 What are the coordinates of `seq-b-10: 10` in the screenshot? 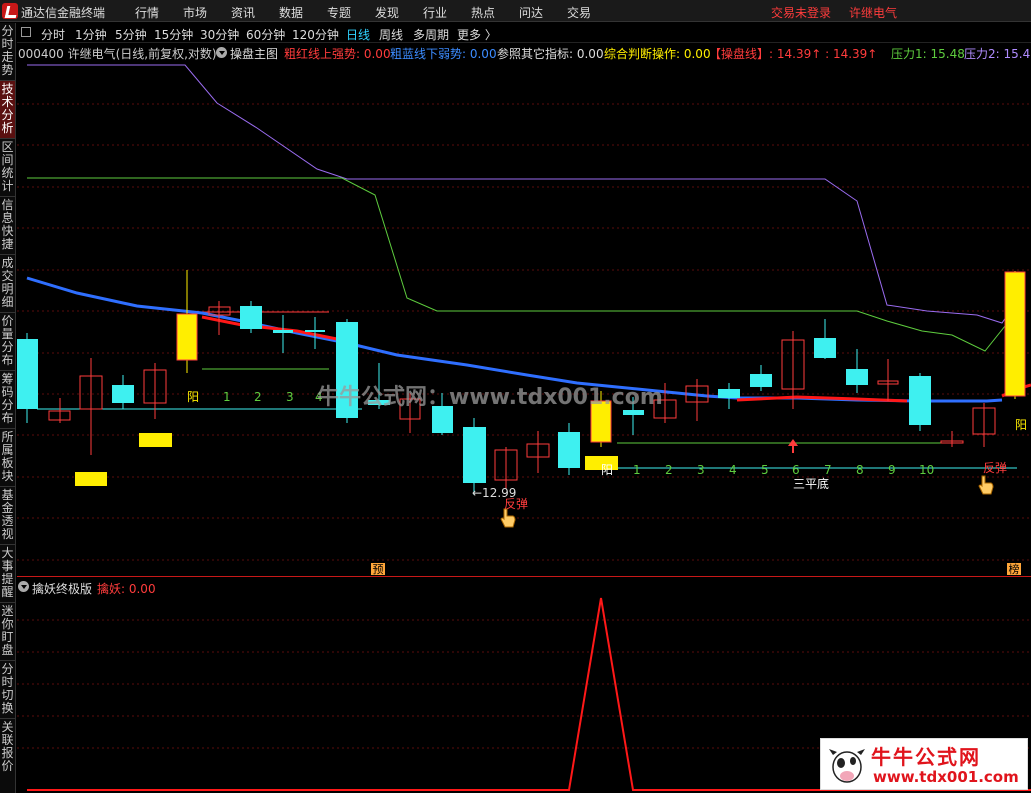 It's located at (926, 470).